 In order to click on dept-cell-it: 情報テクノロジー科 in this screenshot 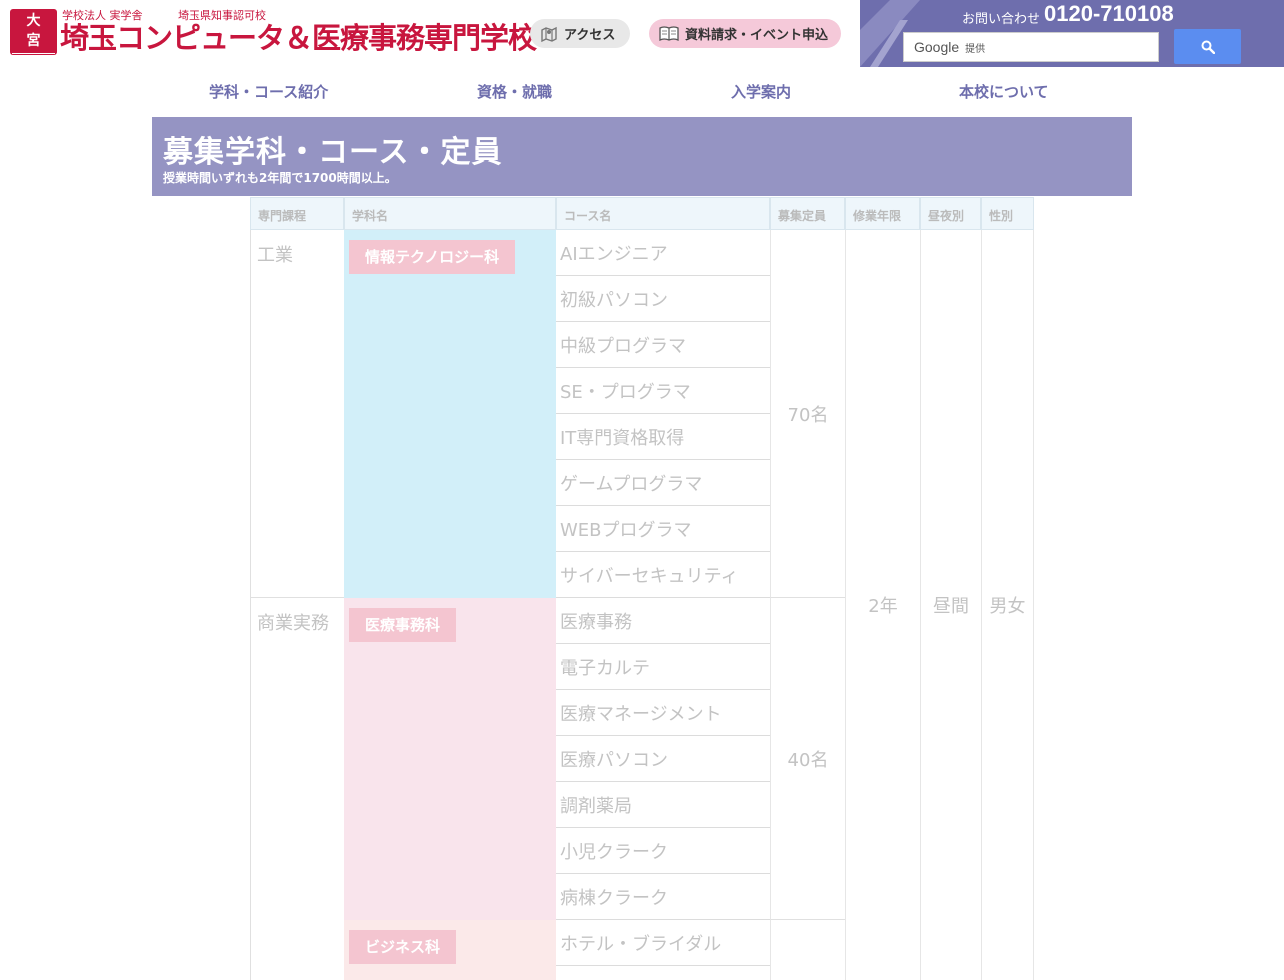, I will do `click(450, 414)`.